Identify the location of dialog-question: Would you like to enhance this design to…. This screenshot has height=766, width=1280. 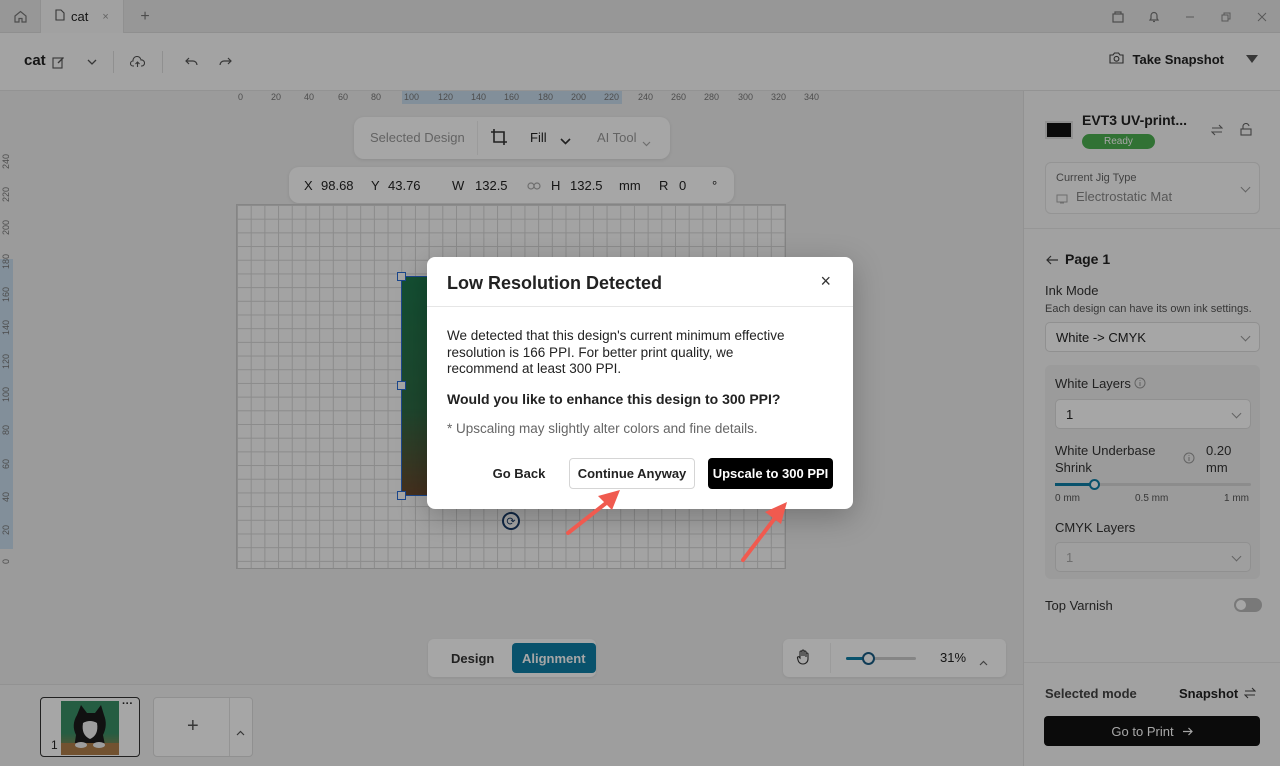
(614, 399).